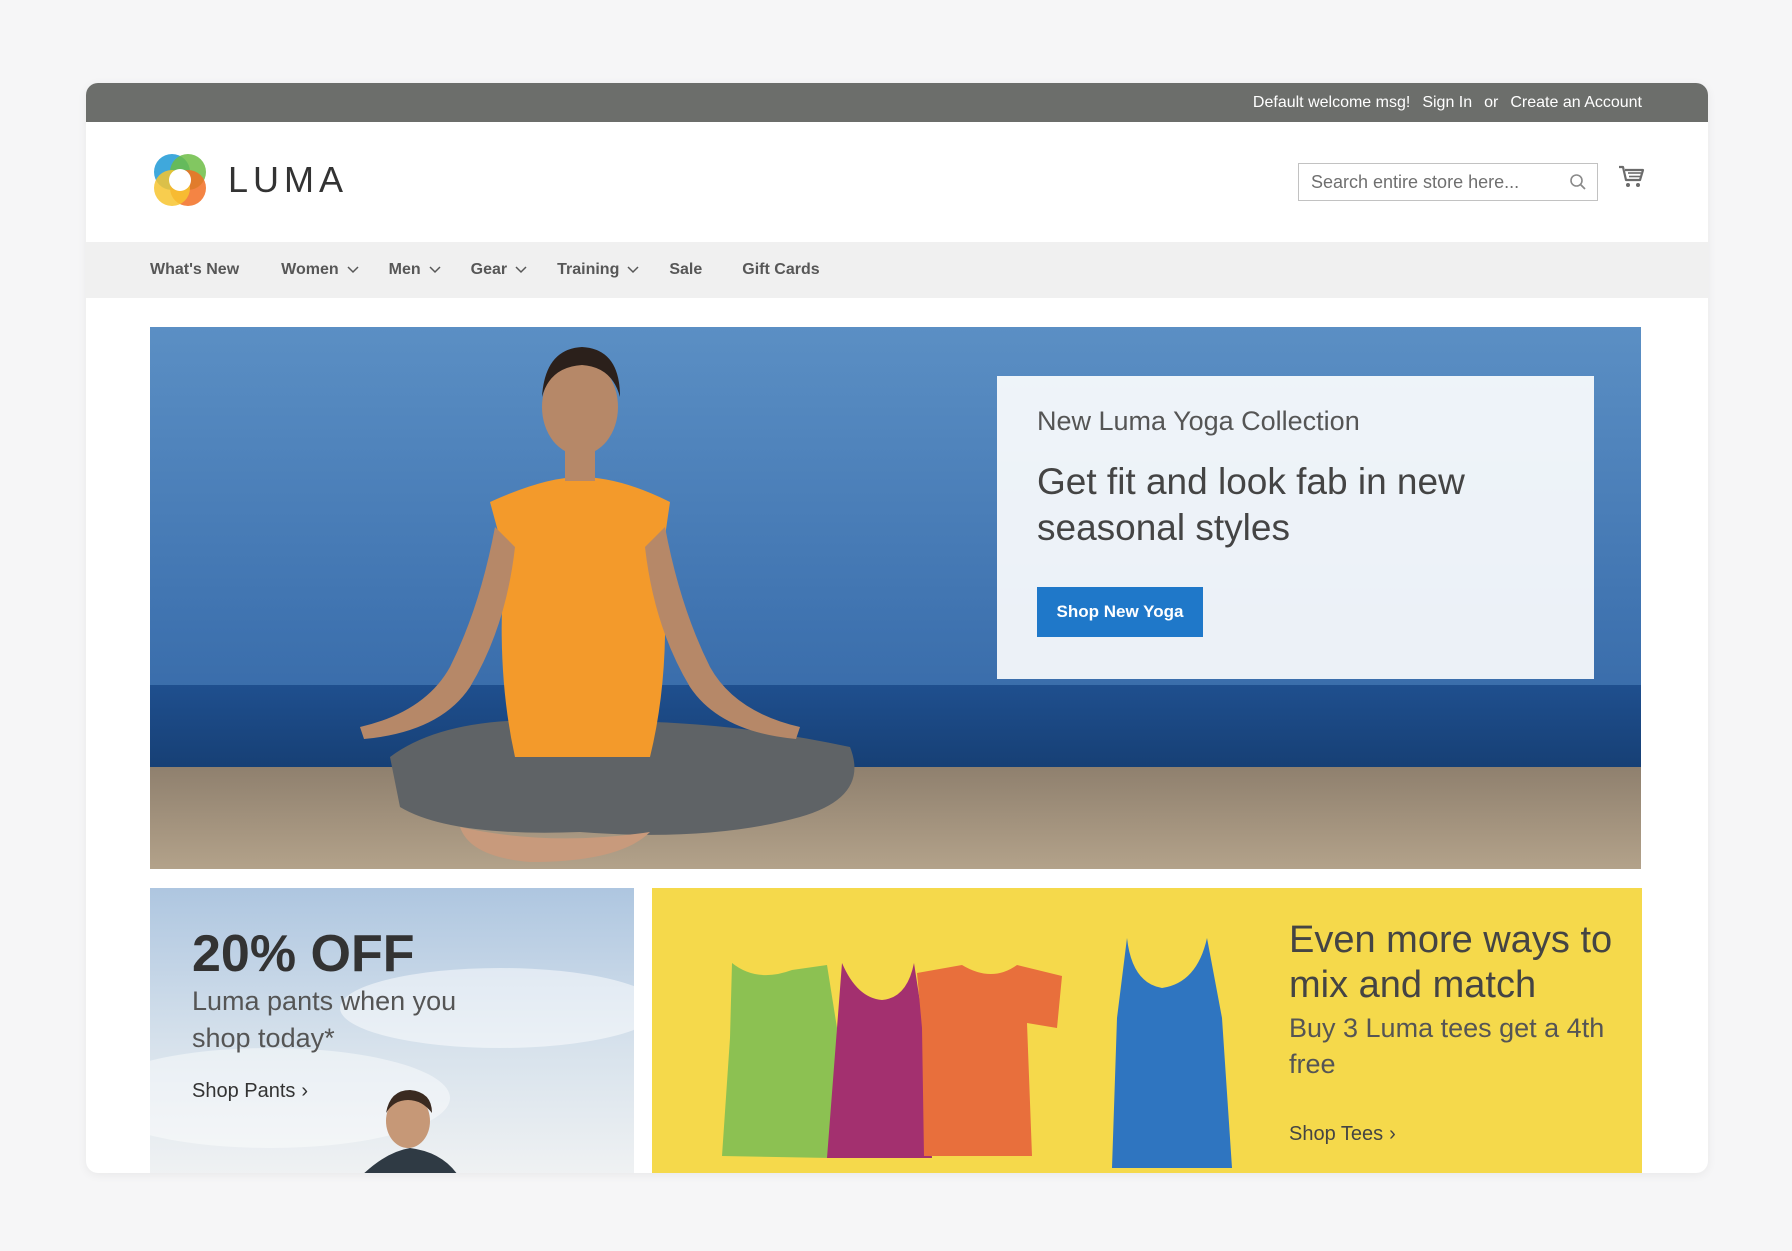 The width and height of the screenshot is (1792, 1251). I want to click on shop-pants-link: Shop Pants ›, so click(250, 1091).